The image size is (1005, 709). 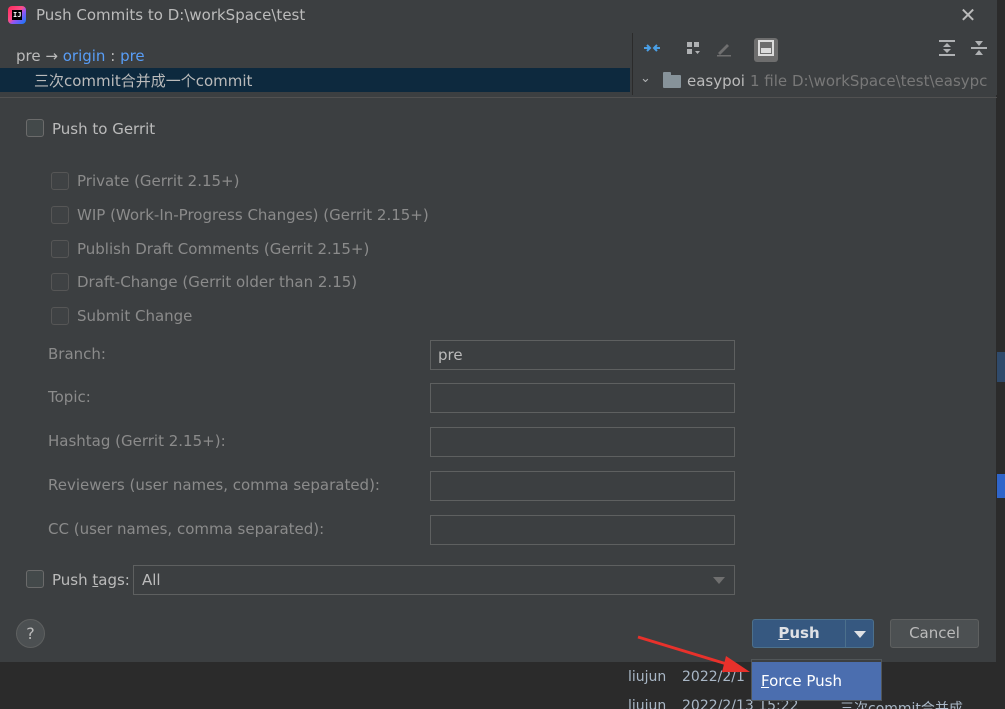 What do you see at coordinates (60, 215) in the screenshot?
I see `wip-checkbox` at bounding box center [60, 215].